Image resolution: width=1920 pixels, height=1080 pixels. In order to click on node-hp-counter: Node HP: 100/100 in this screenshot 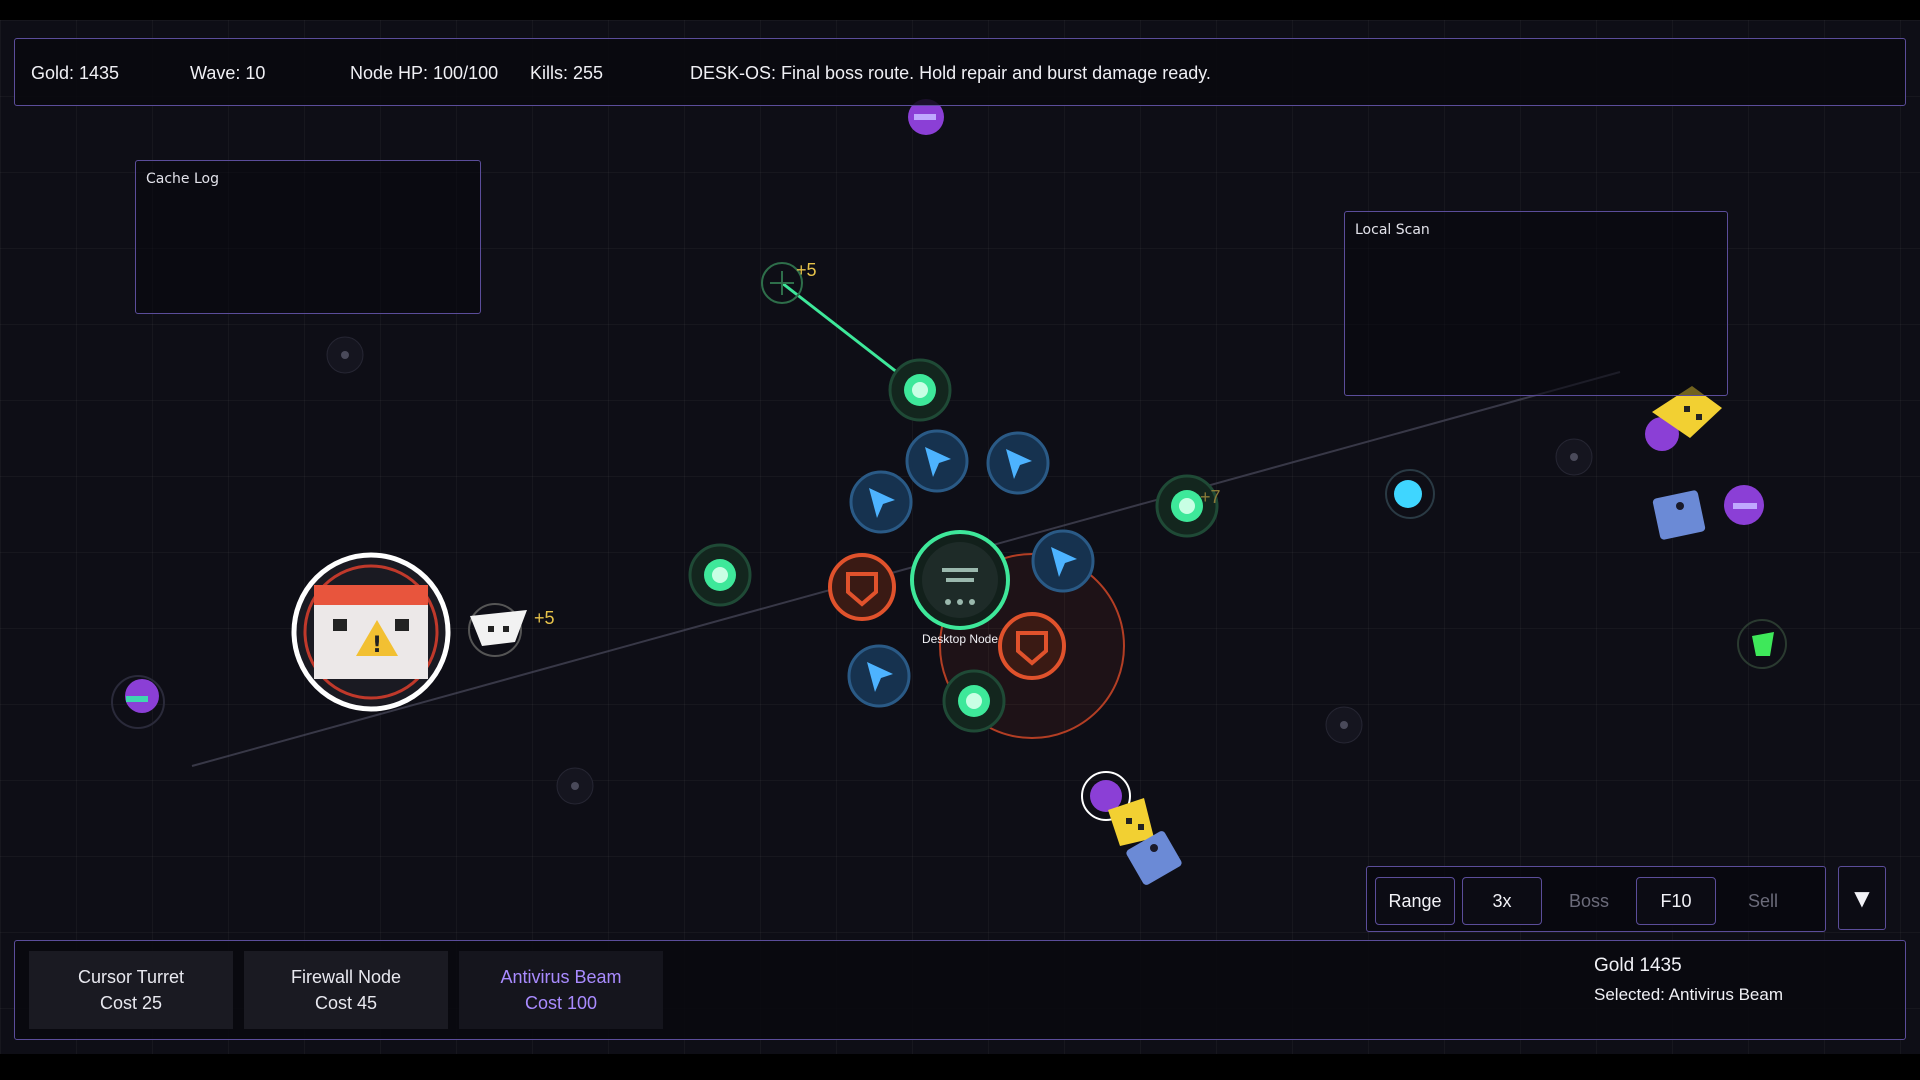, I will do `click(424, 73)`.